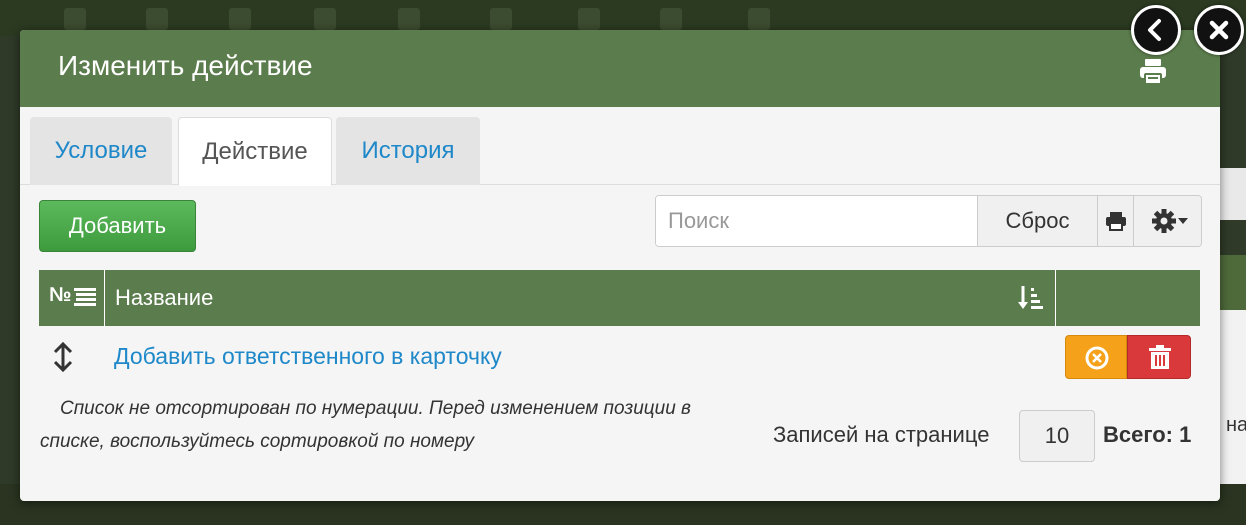 This screenshot has width=1246, height=525. What do you see at coordinates (881, 434) in the screenshot?
I see `page-size-label: Записей на странице` at bounding box center [881, 434].